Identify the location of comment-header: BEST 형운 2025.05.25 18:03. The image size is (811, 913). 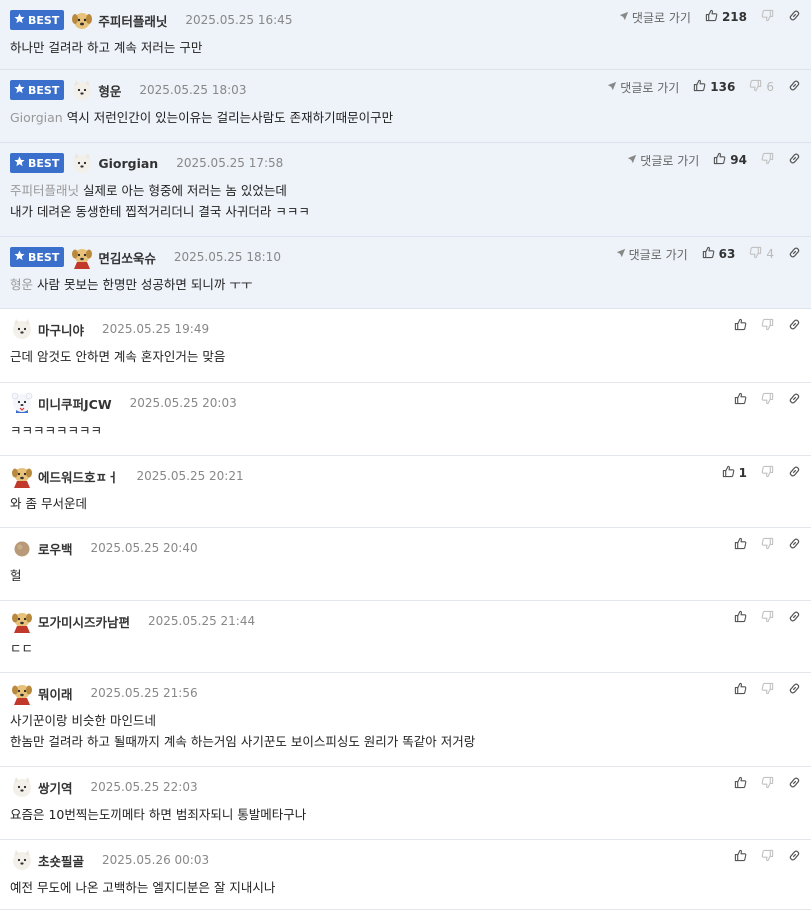
(128, 90).